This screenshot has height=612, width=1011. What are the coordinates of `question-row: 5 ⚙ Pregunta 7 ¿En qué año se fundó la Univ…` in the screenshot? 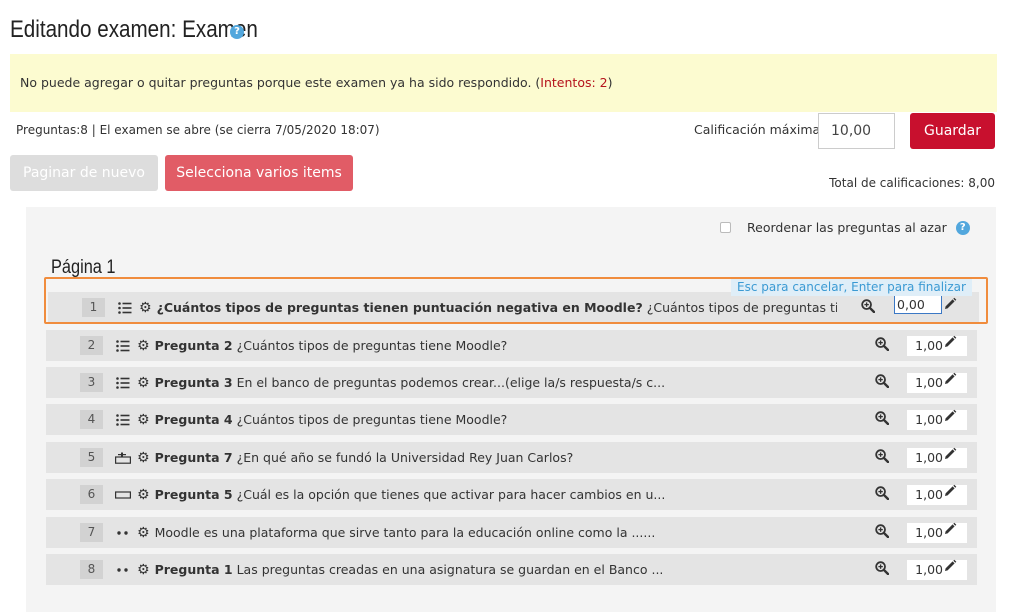 It's located at (511, 457).